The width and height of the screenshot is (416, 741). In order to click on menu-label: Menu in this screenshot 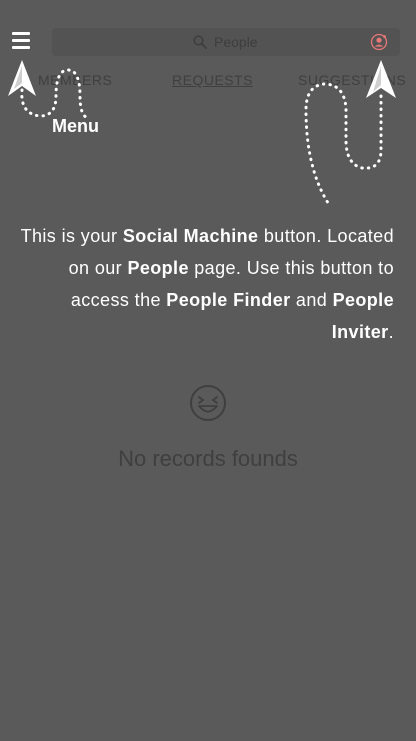, I will do `click(75, 126)`.